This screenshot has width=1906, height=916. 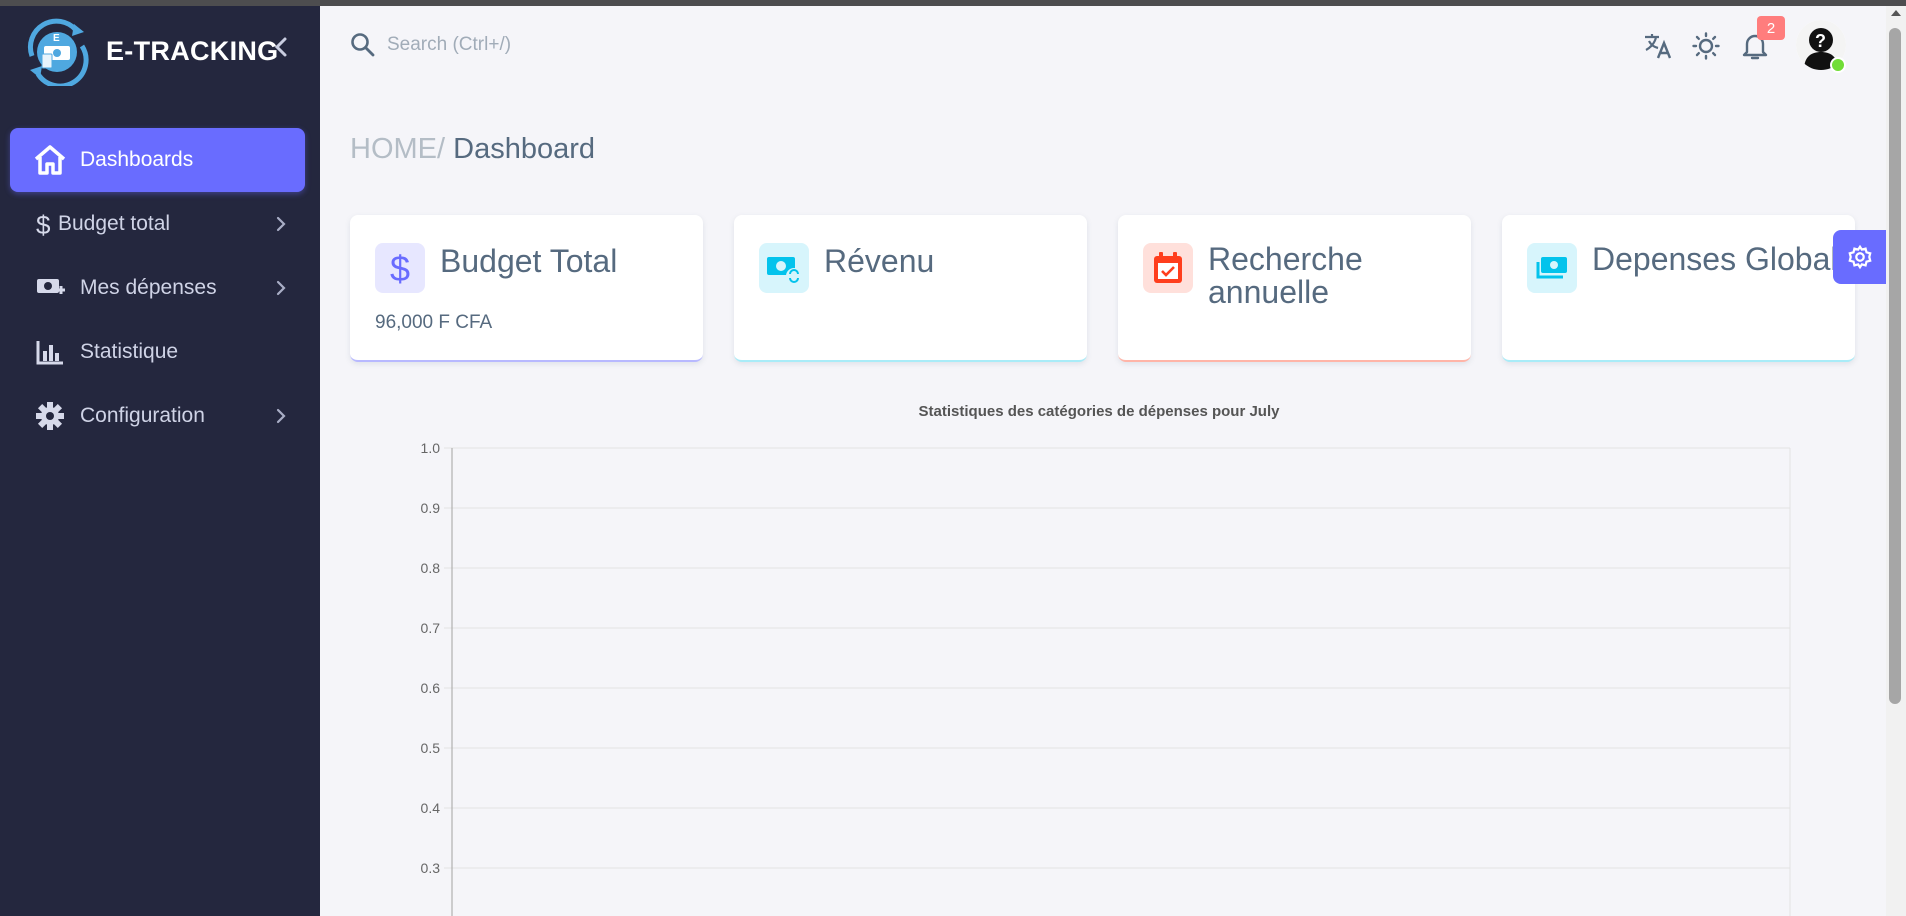 What do you see at coordinates (56, 38) in the screenshot?
I see `svg-text: E` at bounding box center [56, 38].